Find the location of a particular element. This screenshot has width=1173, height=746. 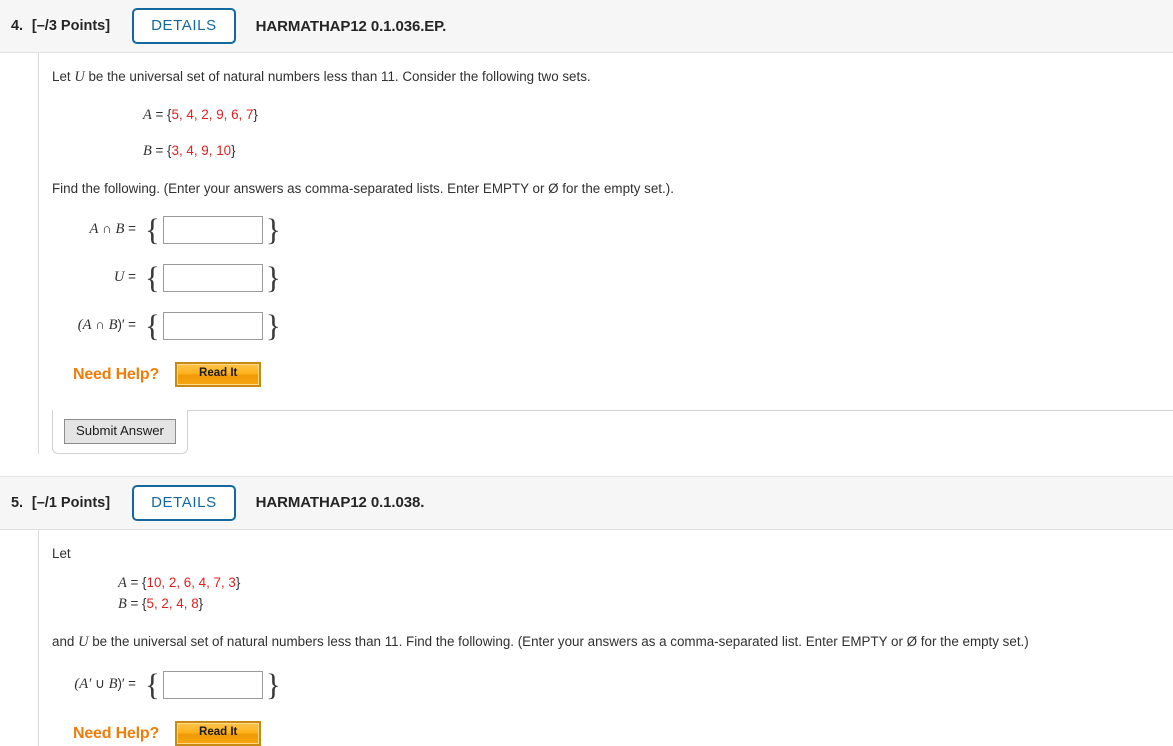

question-points: [–/1 Points] is located at coordinates (71, 502).